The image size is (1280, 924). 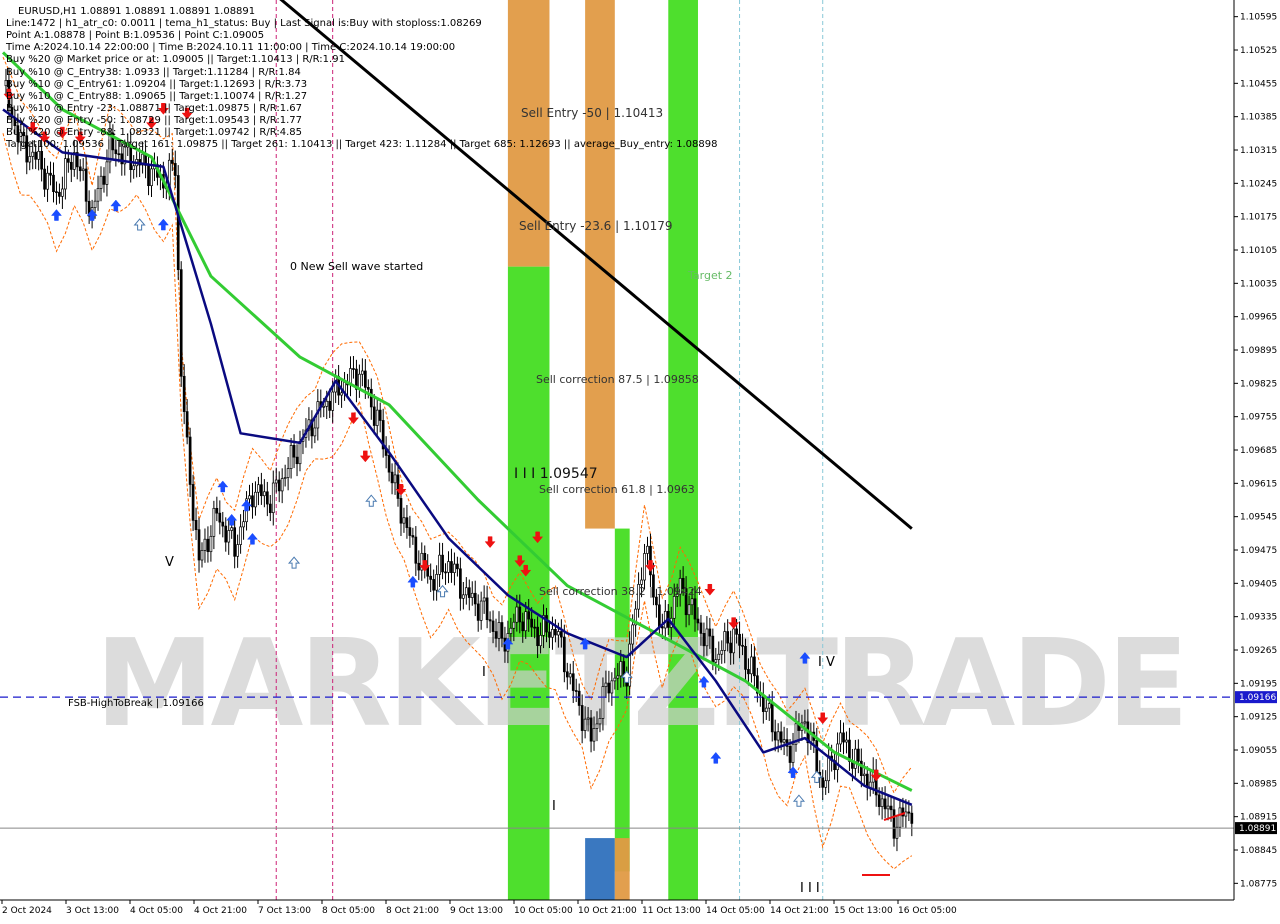 What do you see at coordinates (640, 684) in the screenshot?
I see `watermark-text: MARKETZITRADE` at bounding box center [640, 684].